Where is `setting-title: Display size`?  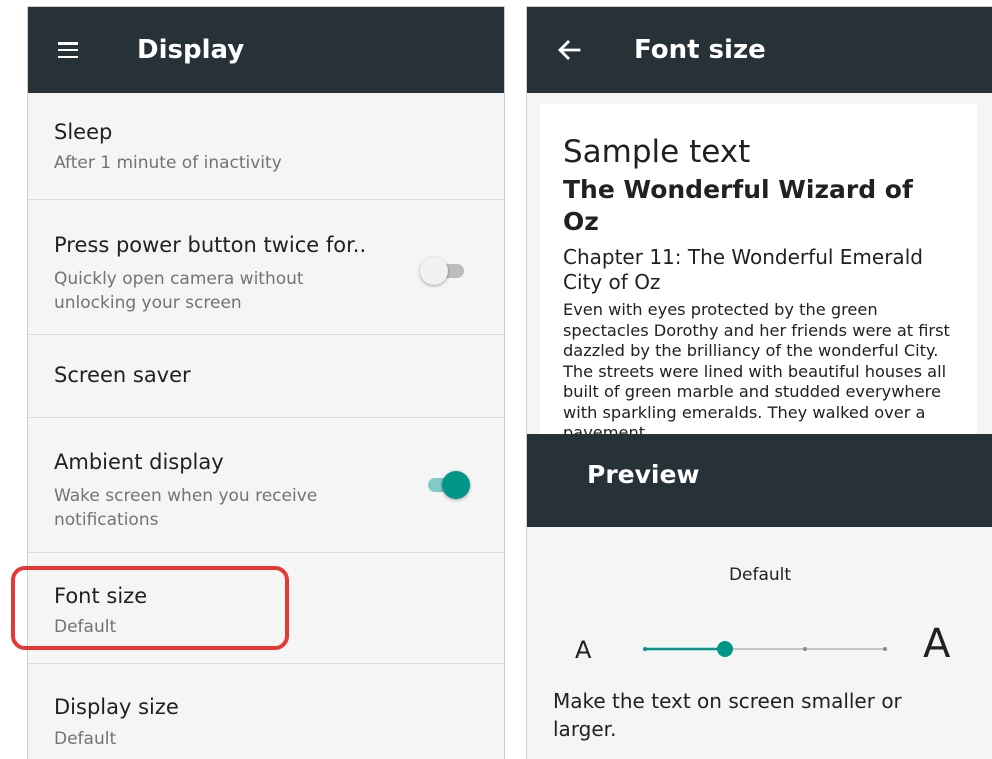
setting-title: Display size is located at coordinates (116, 707).